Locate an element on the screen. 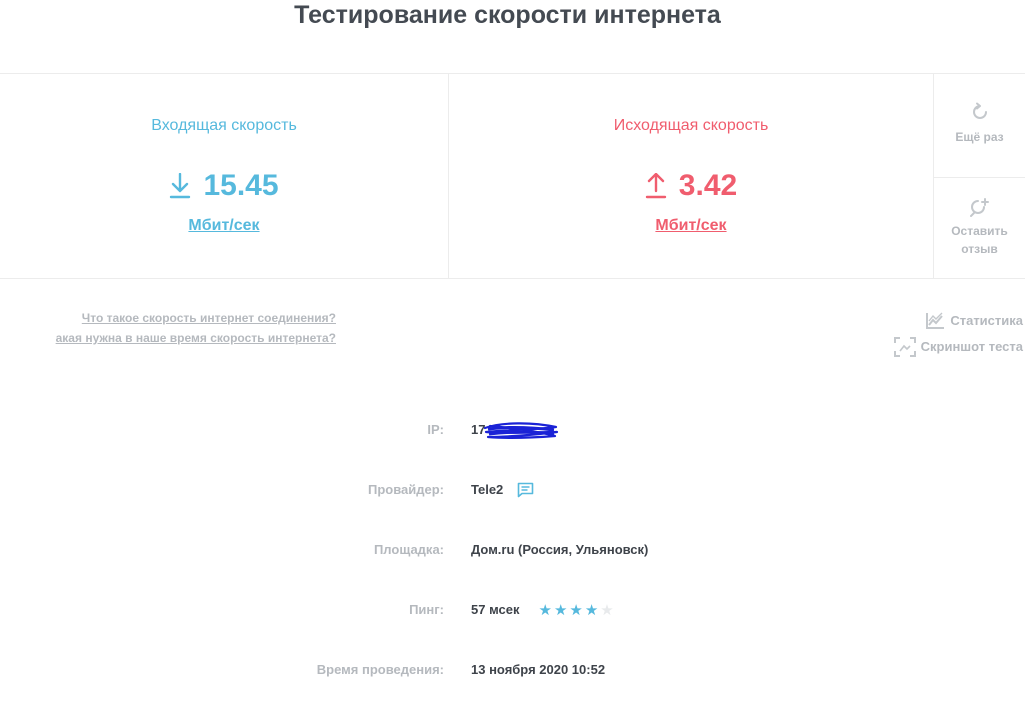 Image resolution: width=1025 pixels, height=705 pixels. refresh-icon is located at coordinates (979, 110).